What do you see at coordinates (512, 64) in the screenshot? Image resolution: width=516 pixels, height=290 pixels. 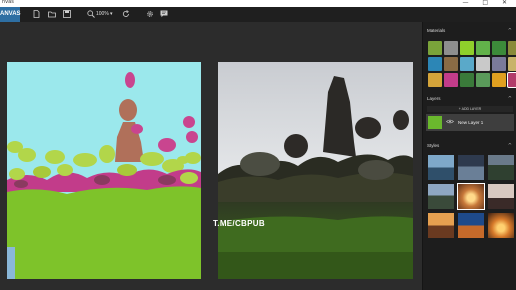 I see `material-sand` at bounding box center [512, 64].